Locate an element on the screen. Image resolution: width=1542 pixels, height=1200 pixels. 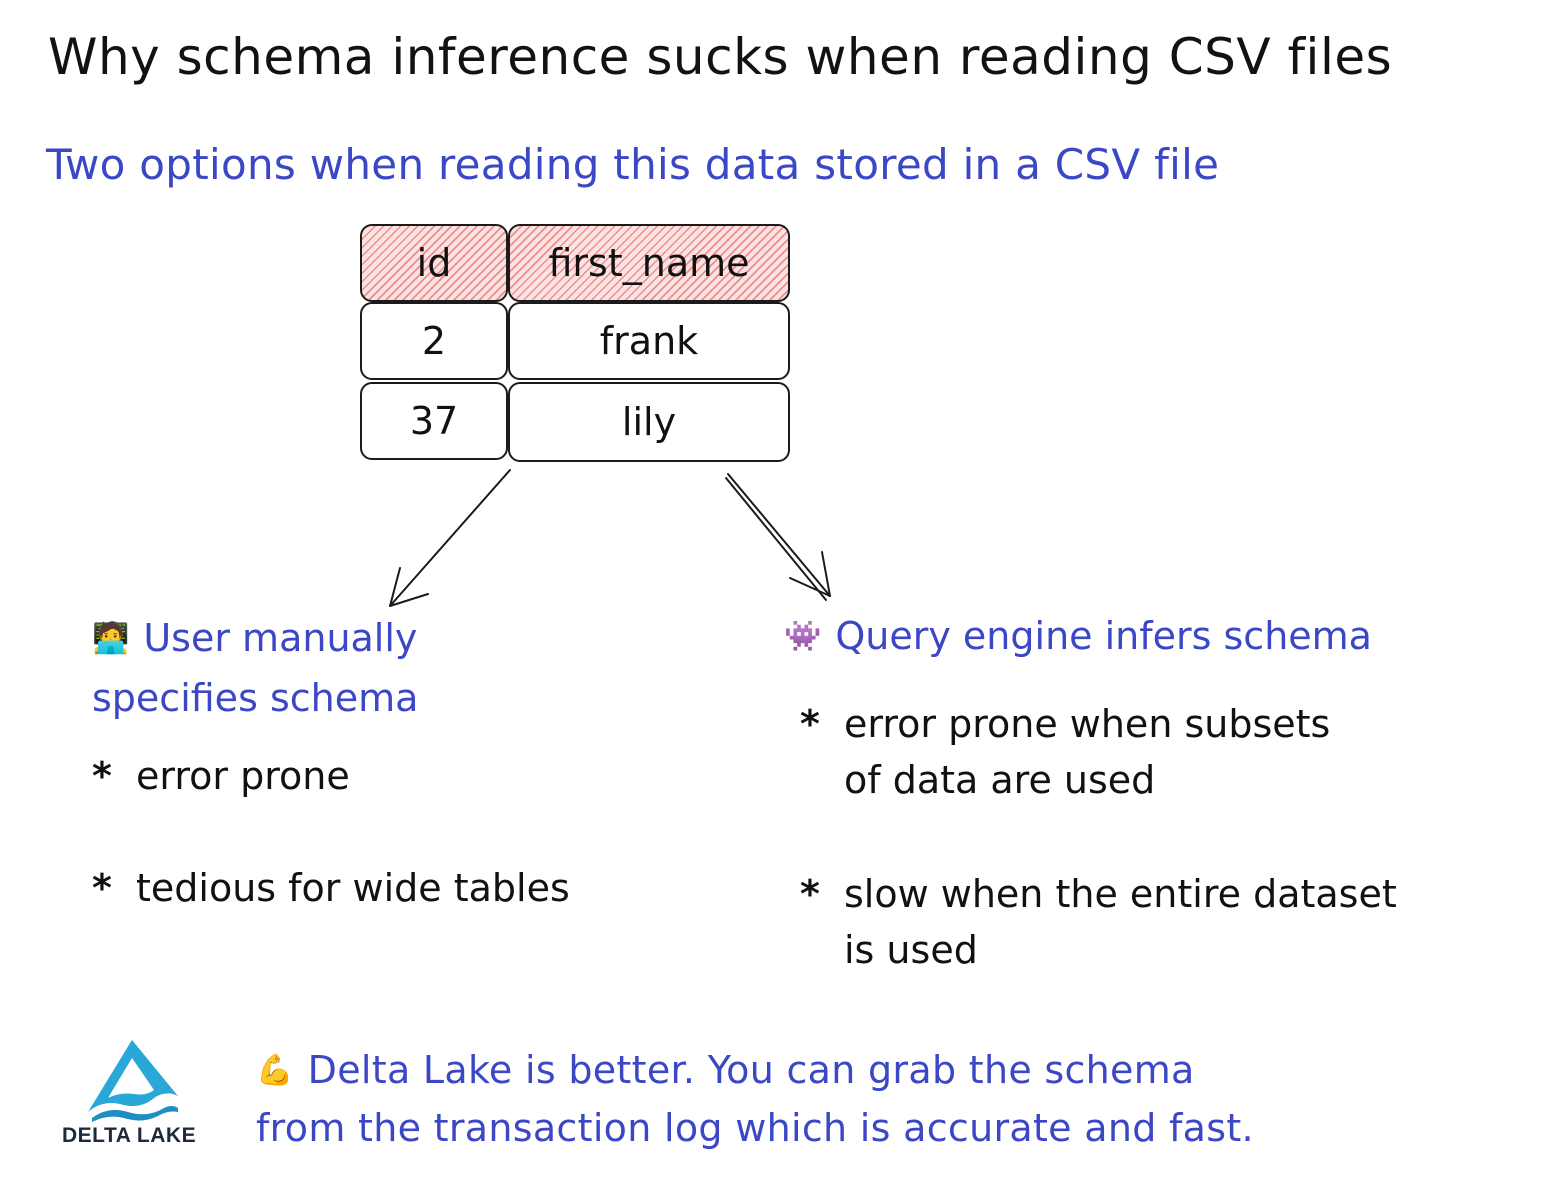
technologist-icon: 🧑‍💻 is located at coordinates (111, 638).